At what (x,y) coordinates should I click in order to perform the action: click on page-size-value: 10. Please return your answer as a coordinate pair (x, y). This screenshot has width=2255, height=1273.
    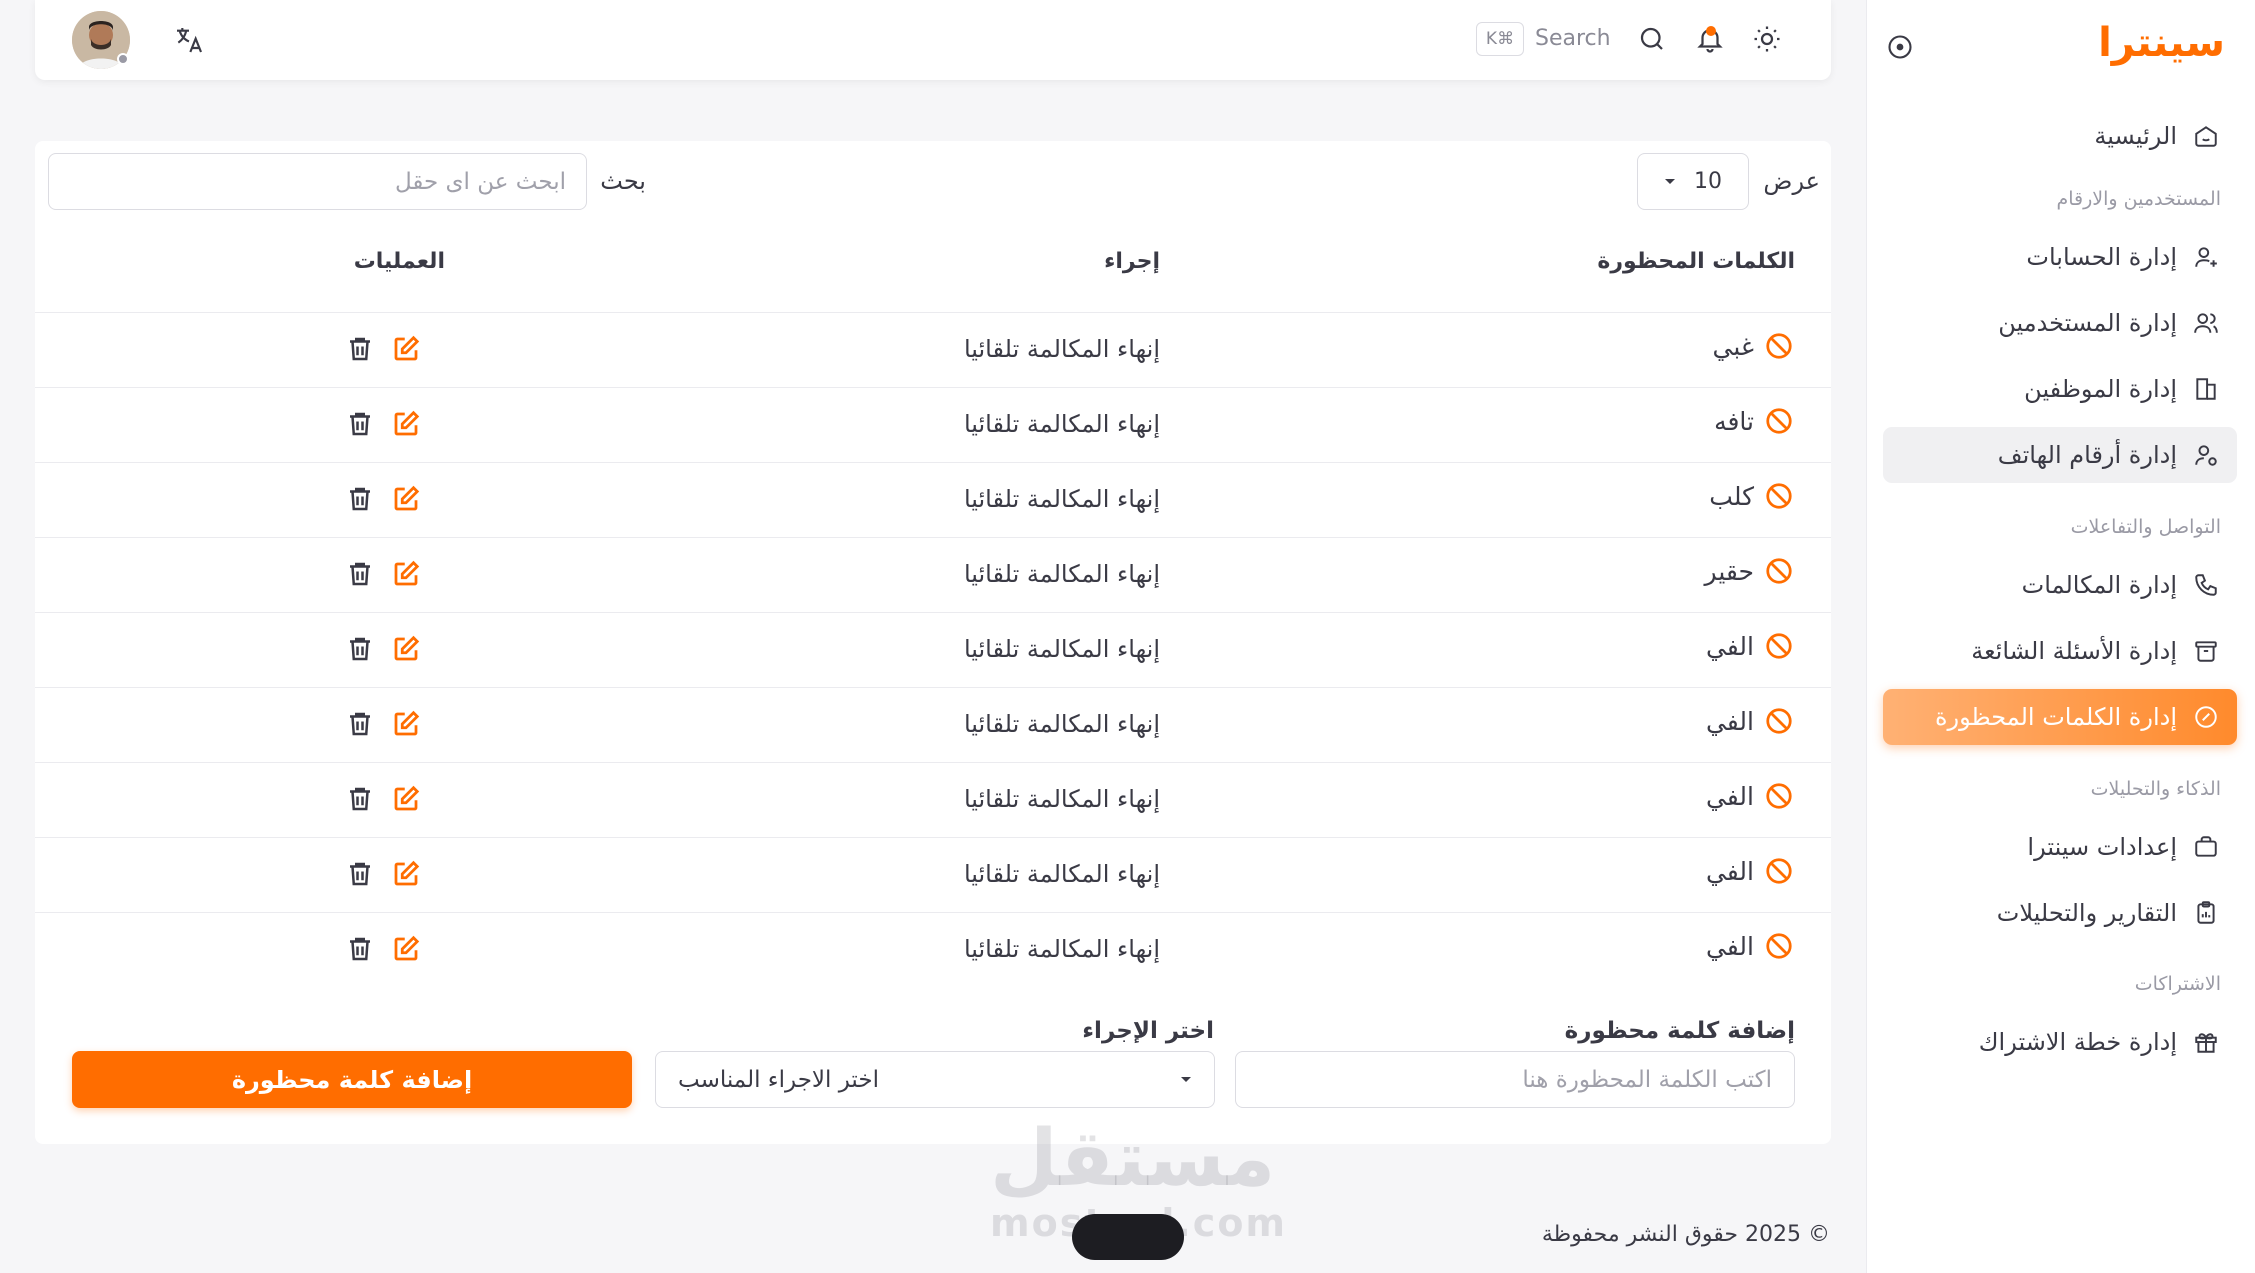
    Looking at the image, I should click on (1708, 181).